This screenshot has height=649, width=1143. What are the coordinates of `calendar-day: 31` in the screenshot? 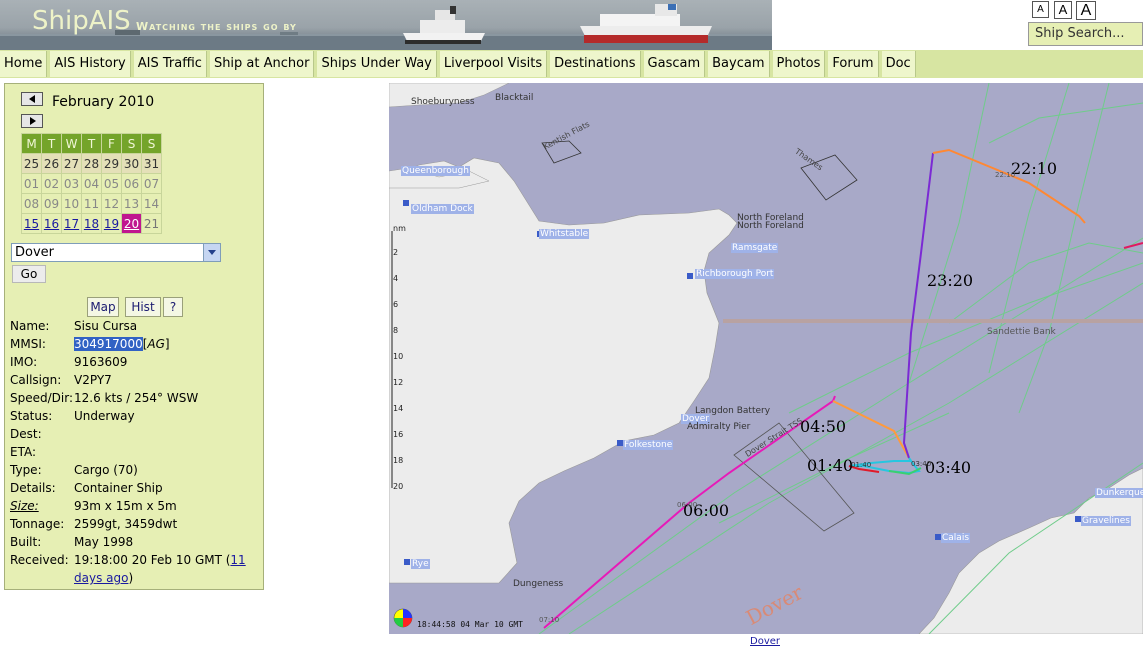 It's located at (151, 163).